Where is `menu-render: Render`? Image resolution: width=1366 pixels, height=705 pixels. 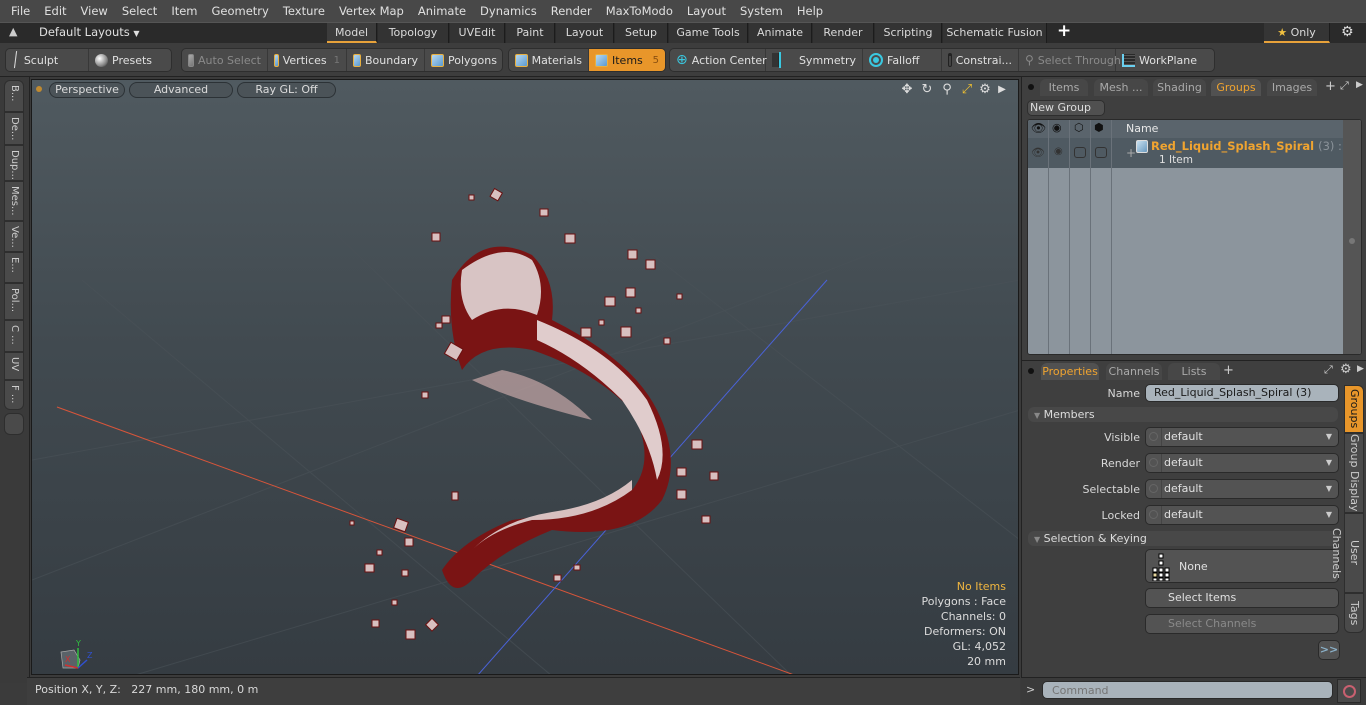 menu-render: Render is located at coordinates (571, 11).